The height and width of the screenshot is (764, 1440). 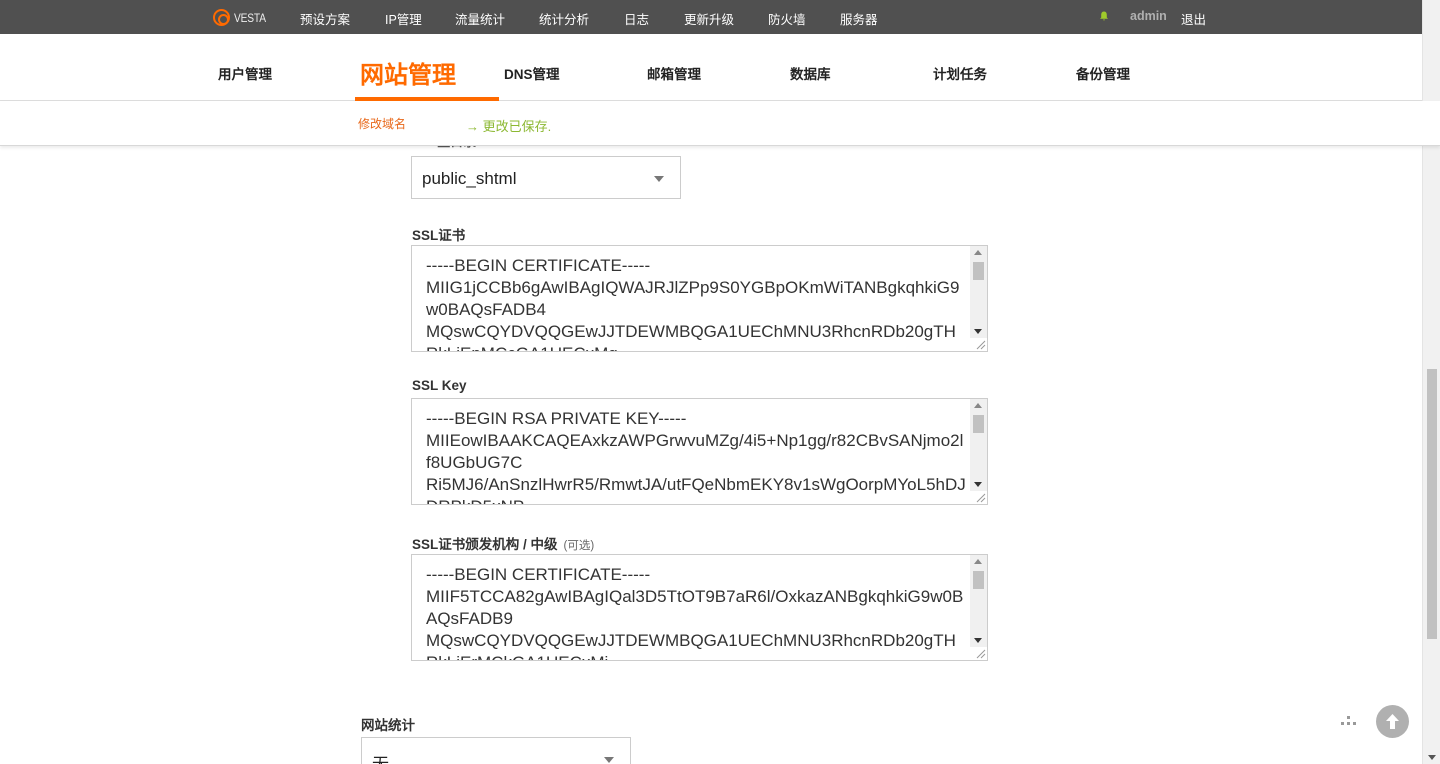 I want to click on stats-value: 无, so click(x=380, y=757).